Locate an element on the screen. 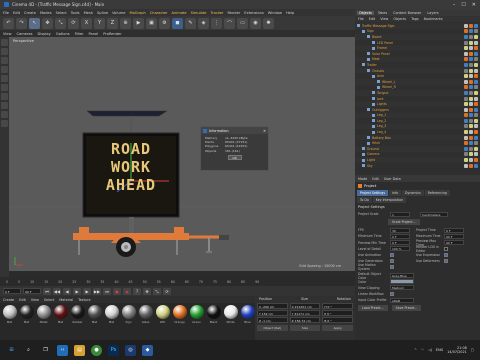 The height and width of the screenshot is (360, 480). cube-icon: ◼ is located at coordinates (177, 23).